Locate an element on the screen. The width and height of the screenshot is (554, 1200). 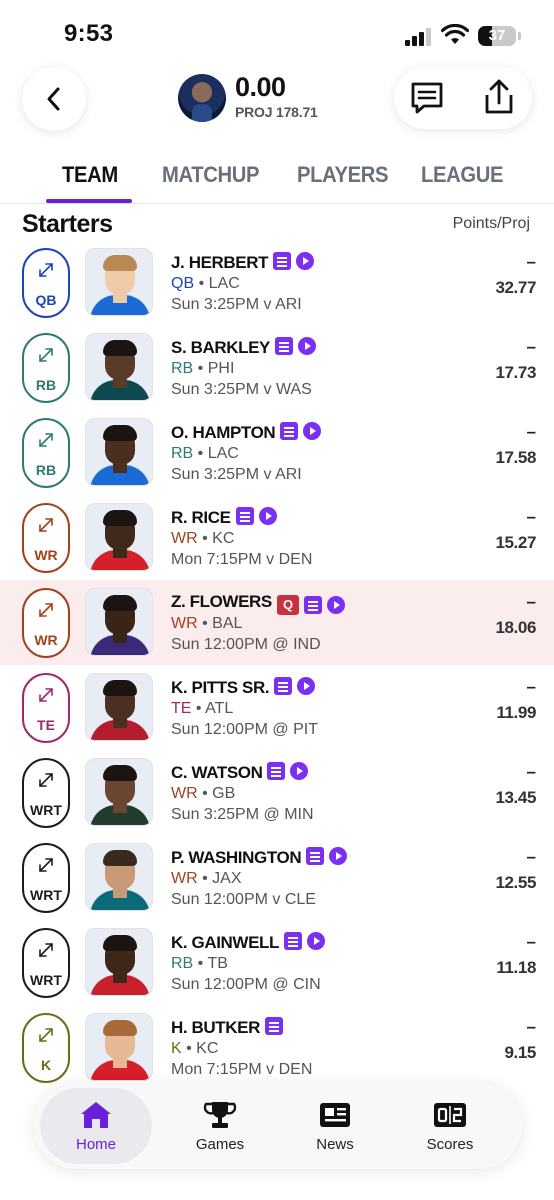
nav-home: Home is located at coordinates (96, 1126).